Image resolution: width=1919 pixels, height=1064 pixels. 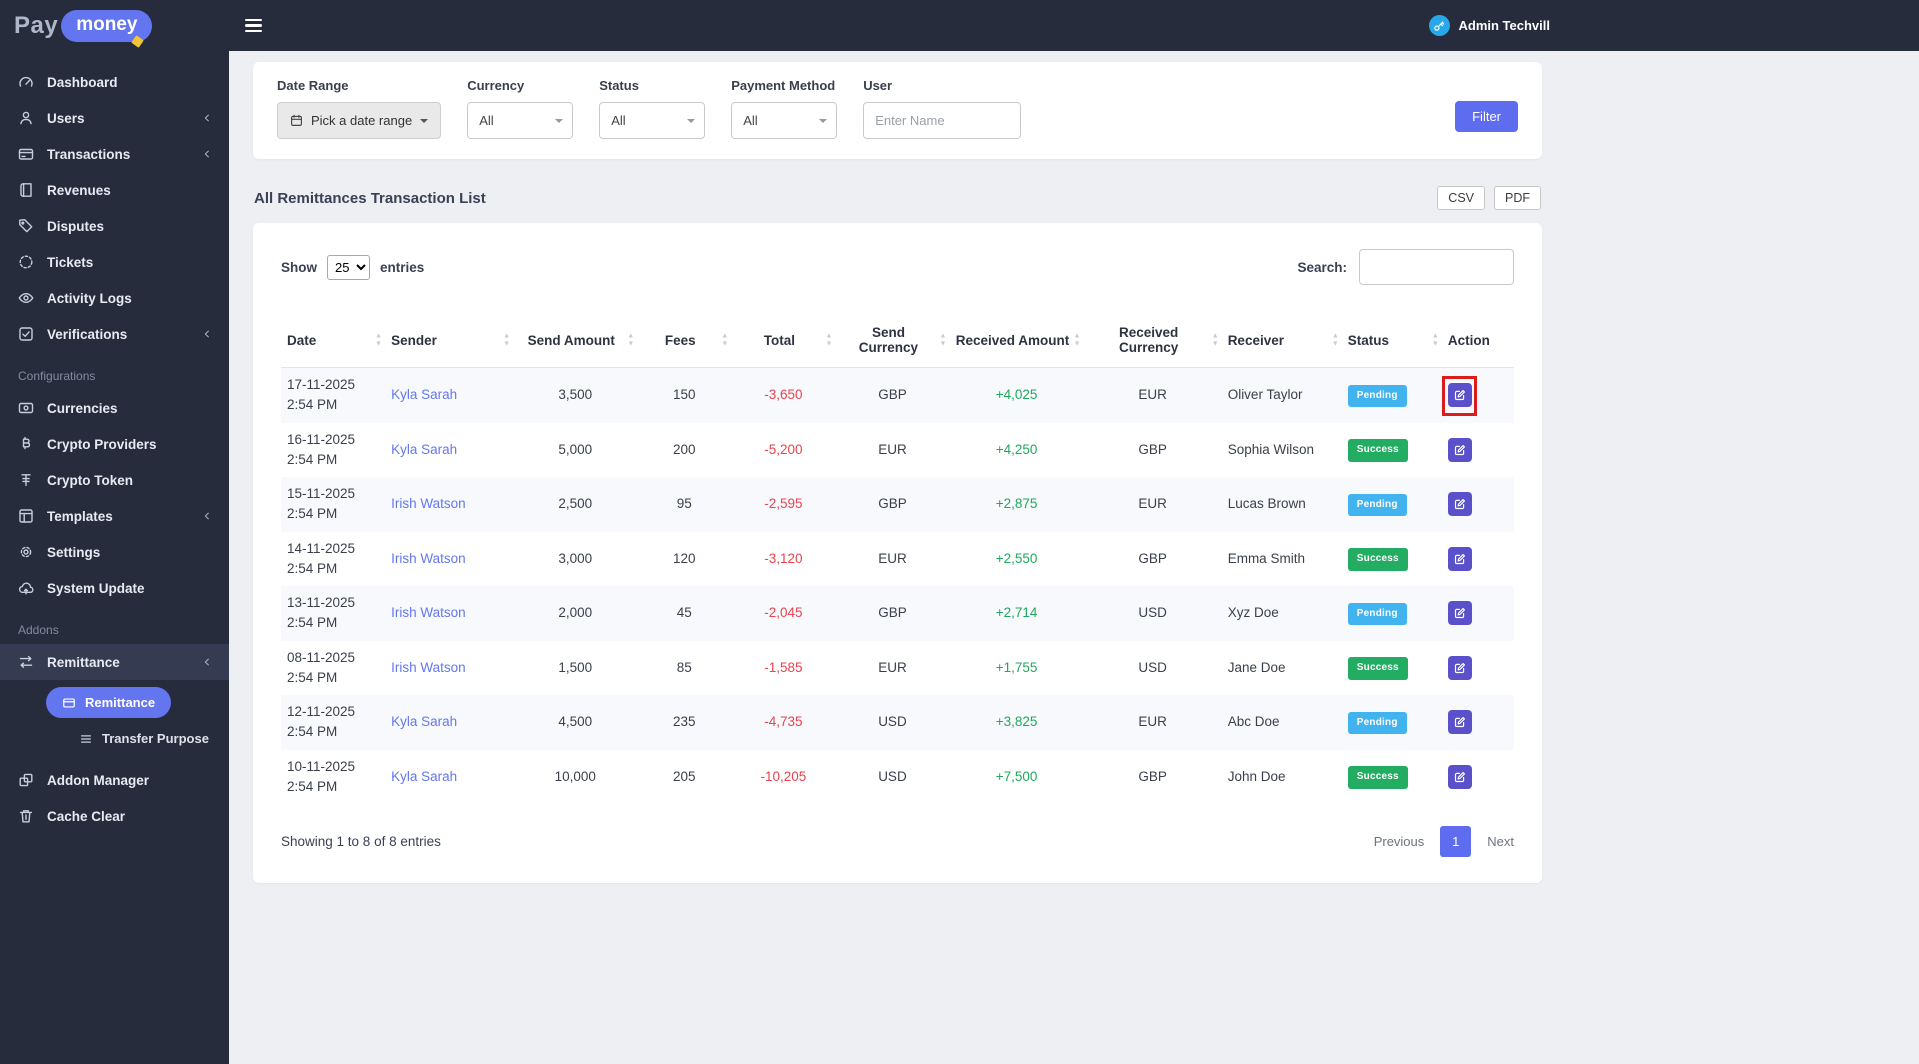 What do you see at coordinates (359, 120) in the screenshot?
I see `date-range-button: Pick a date range` at bounding box center [359, 120].